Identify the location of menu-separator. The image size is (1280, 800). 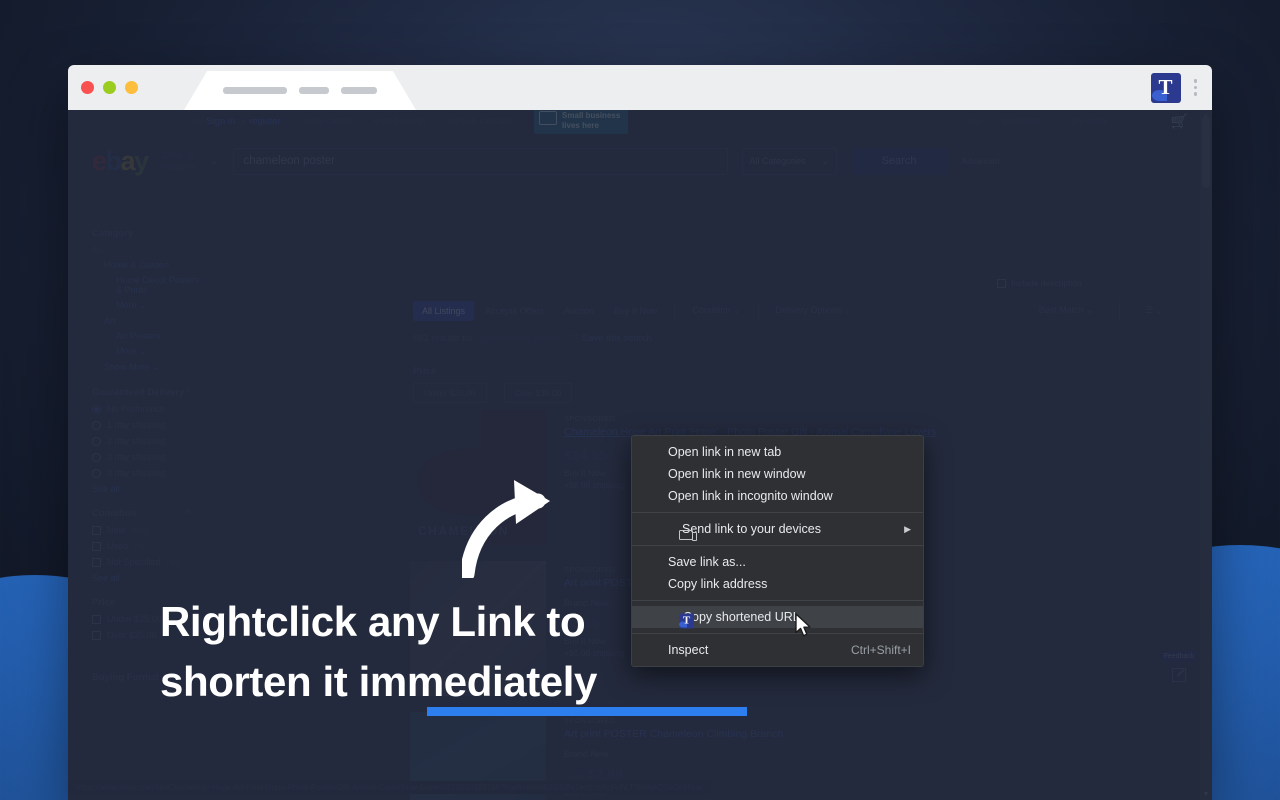
(777, 633).